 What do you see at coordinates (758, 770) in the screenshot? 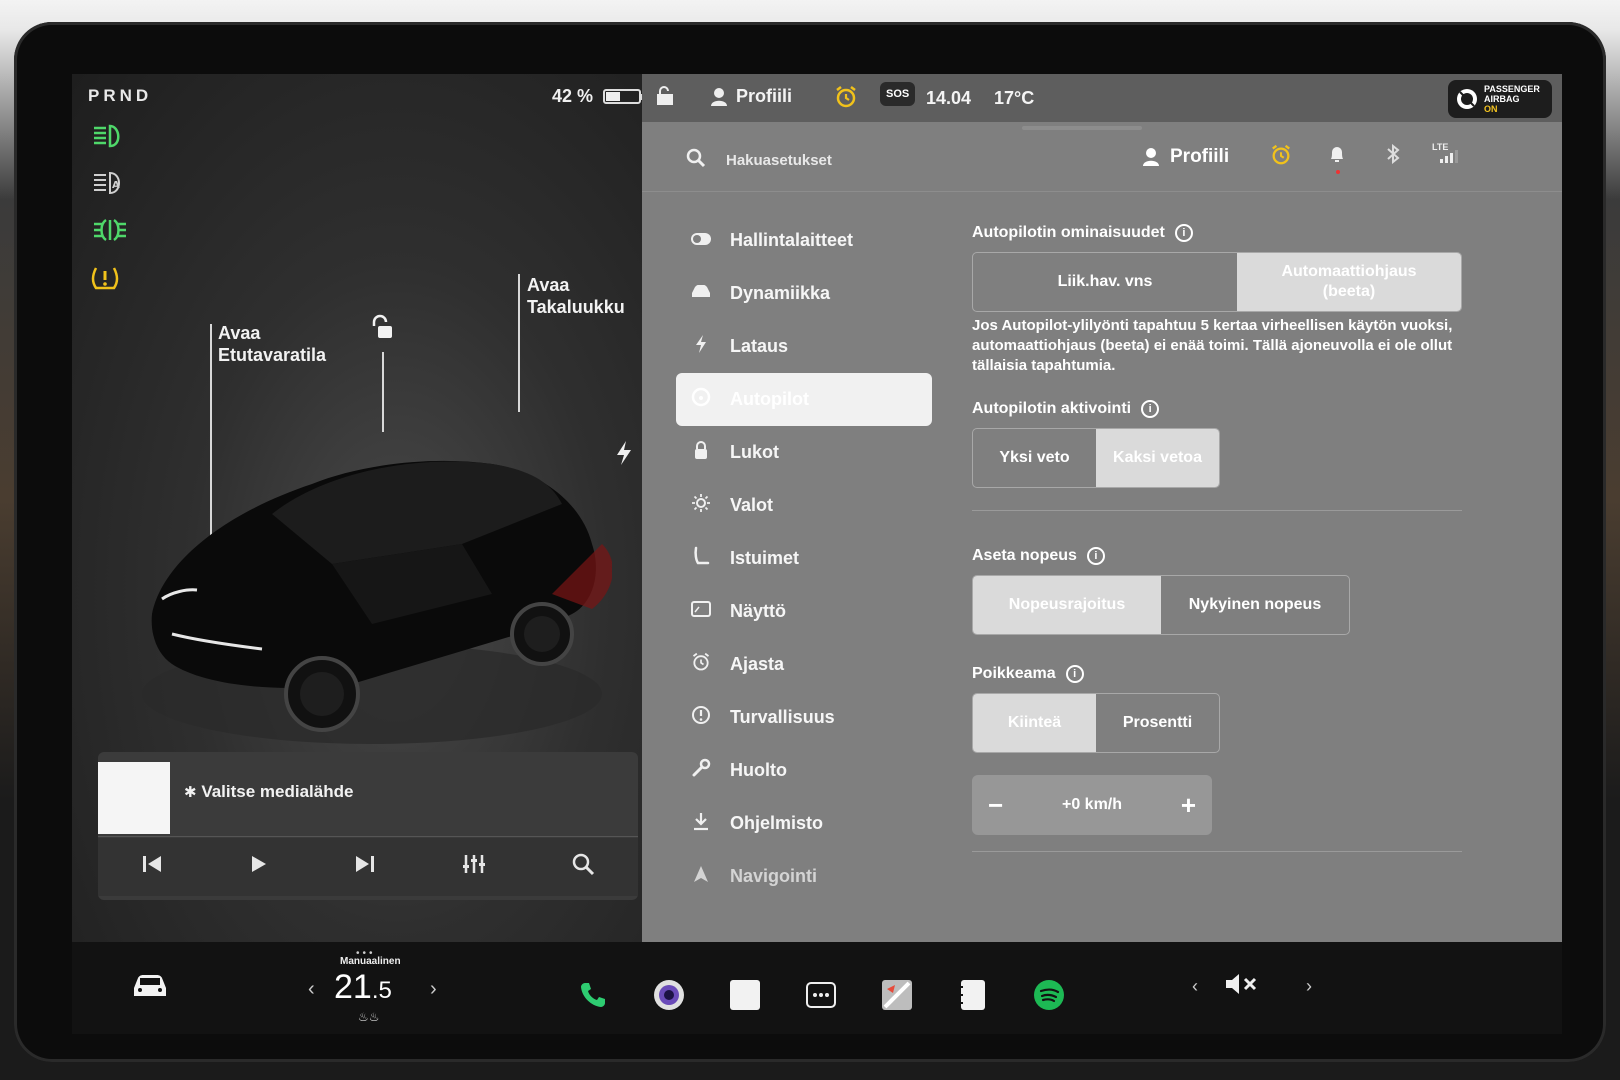
I see `sidebar-item-label: Huolto` at bounding box center [758, 770].